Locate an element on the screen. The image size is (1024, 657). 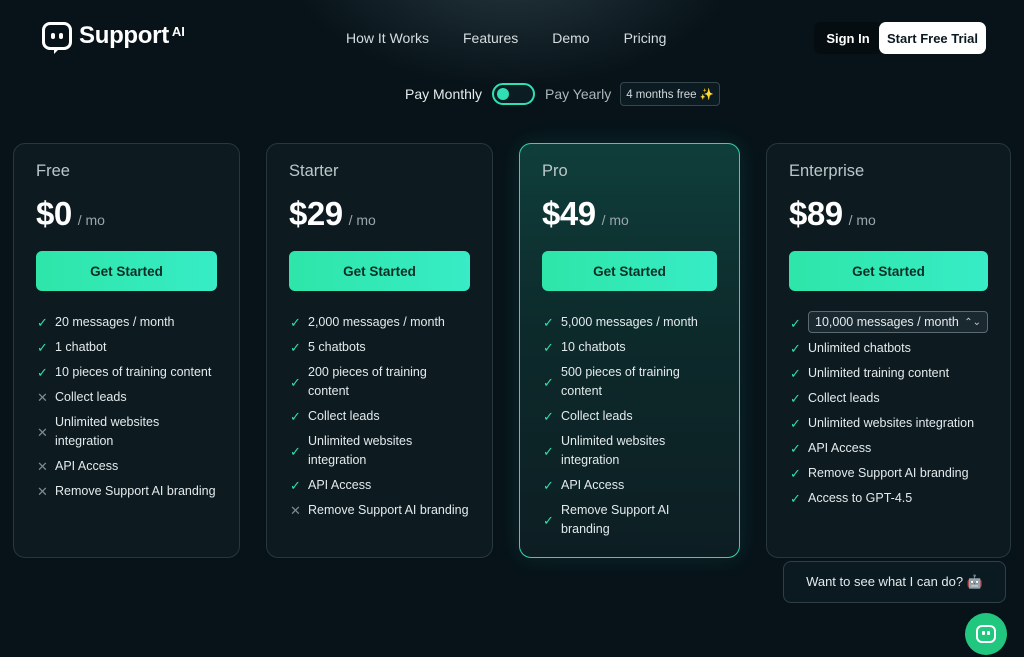
nav-features: Features is located at coordinates (490, 38).